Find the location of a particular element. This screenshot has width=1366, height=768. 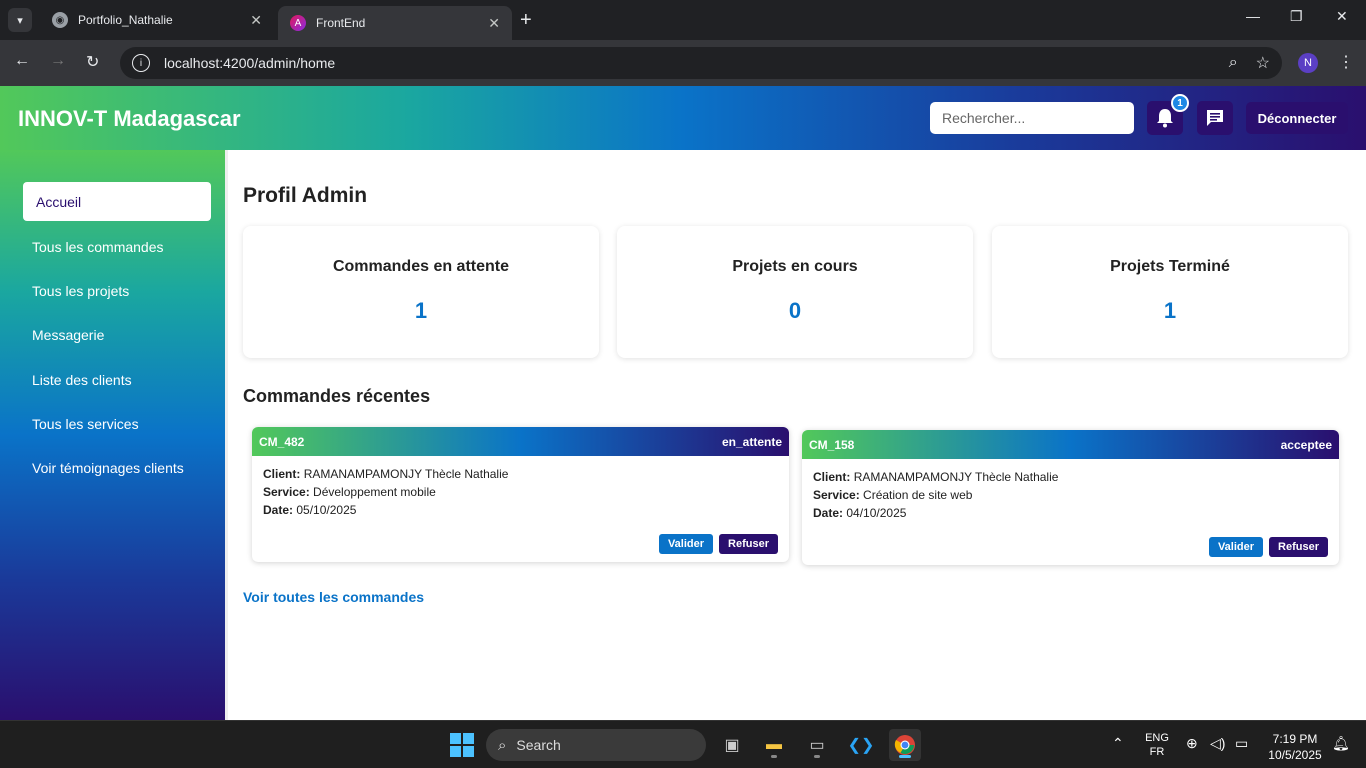

terminal-icon: ▭ is located at coordinates (817, 745).